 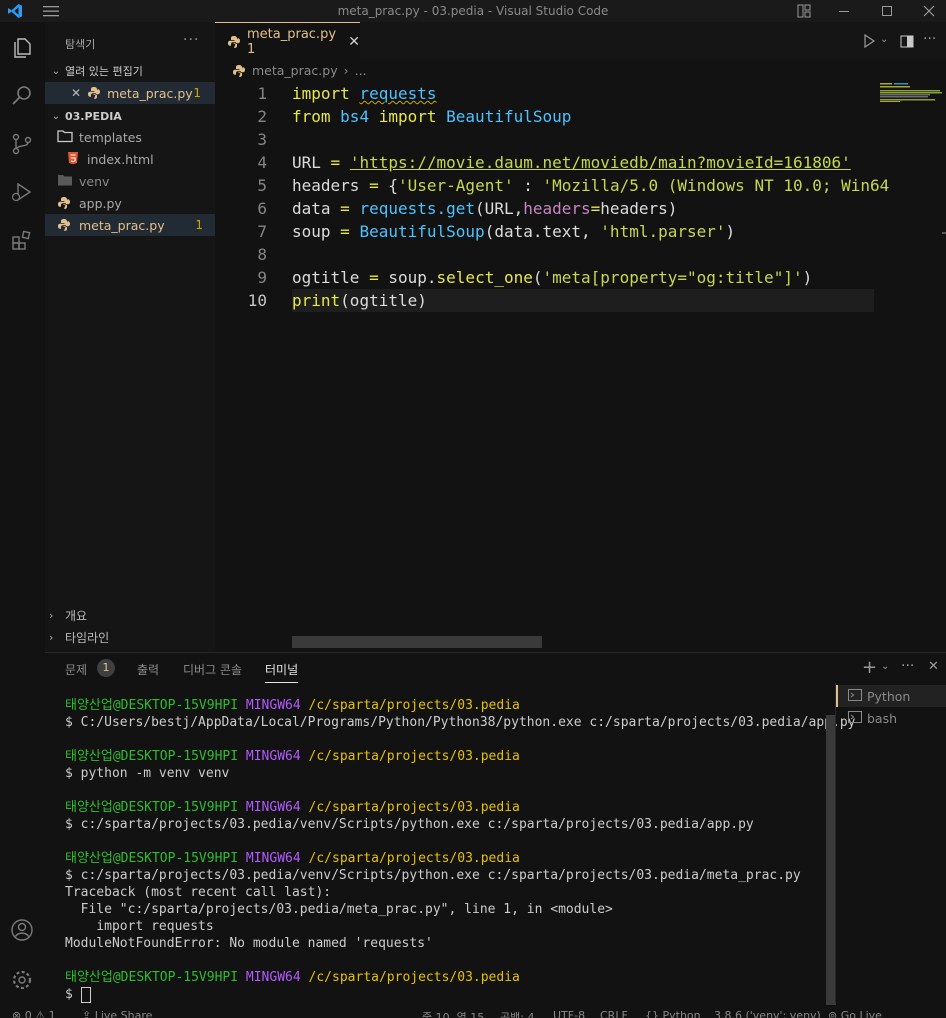 What do you see at coordinates (130, 615) in the screenshot?
I see `outline-section: › 개요` at bounding box center [130, 615].